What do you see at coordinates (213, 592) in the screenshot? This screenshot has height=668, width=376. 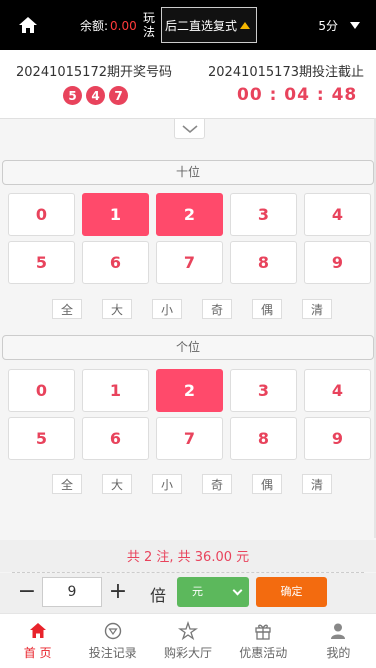 I see `unit-select: 元` at bounding box center [213, 592].